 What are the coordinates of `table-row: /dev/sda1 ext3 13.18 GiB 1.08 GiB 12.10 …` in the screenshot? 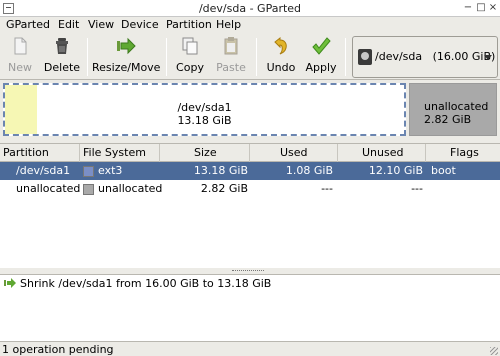 It's located at (250, 171).